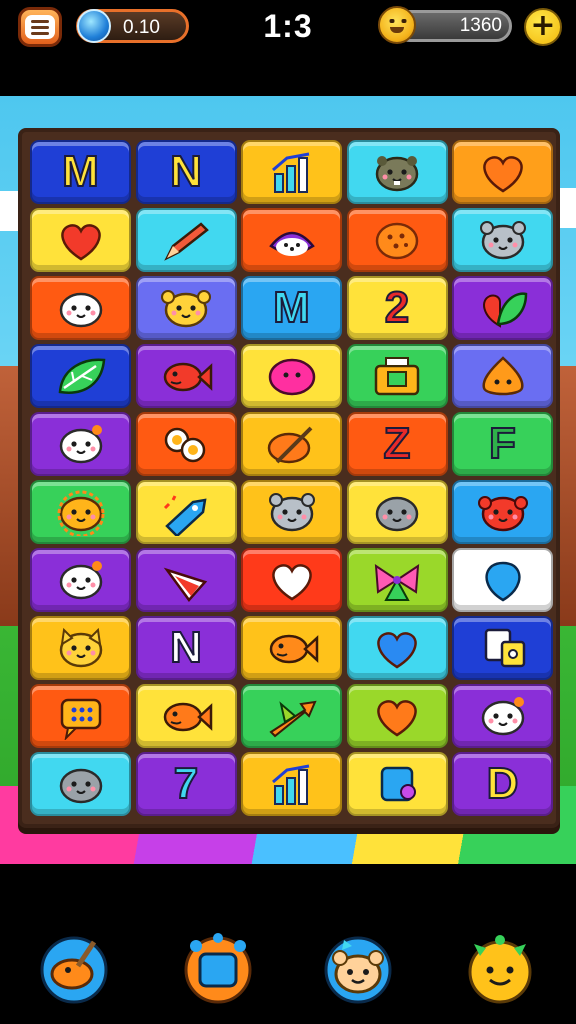 This screenshot has width=576, height=1024. I want to click on blob-icon, so click(291, 377).